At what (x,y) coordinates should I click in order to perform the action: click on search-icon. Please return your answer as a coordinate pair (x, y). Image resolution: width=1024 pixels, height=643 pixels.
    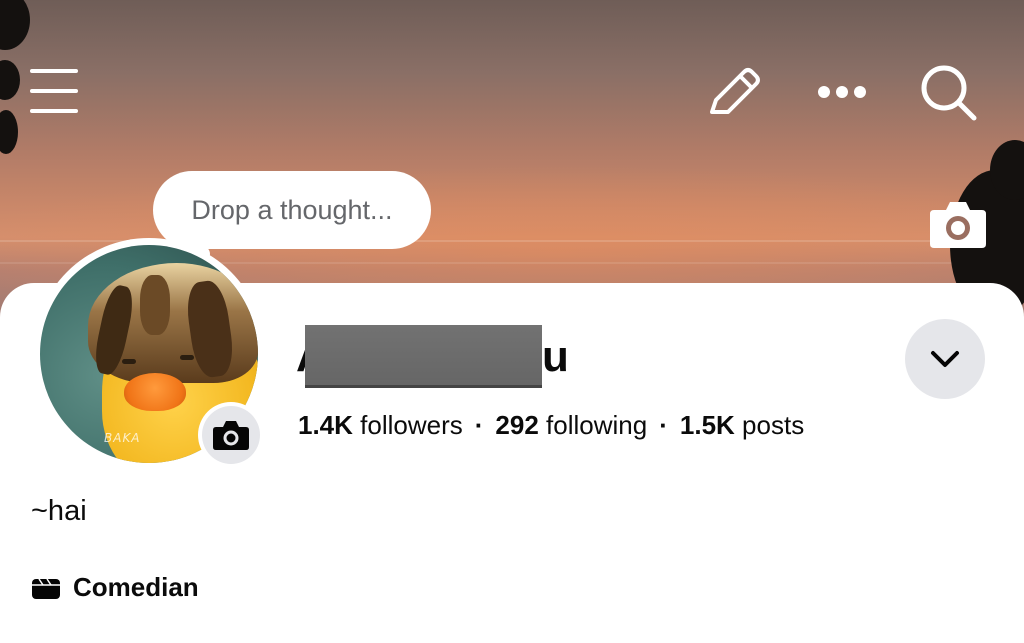
    Looking at the image, I should click on (949, 92).